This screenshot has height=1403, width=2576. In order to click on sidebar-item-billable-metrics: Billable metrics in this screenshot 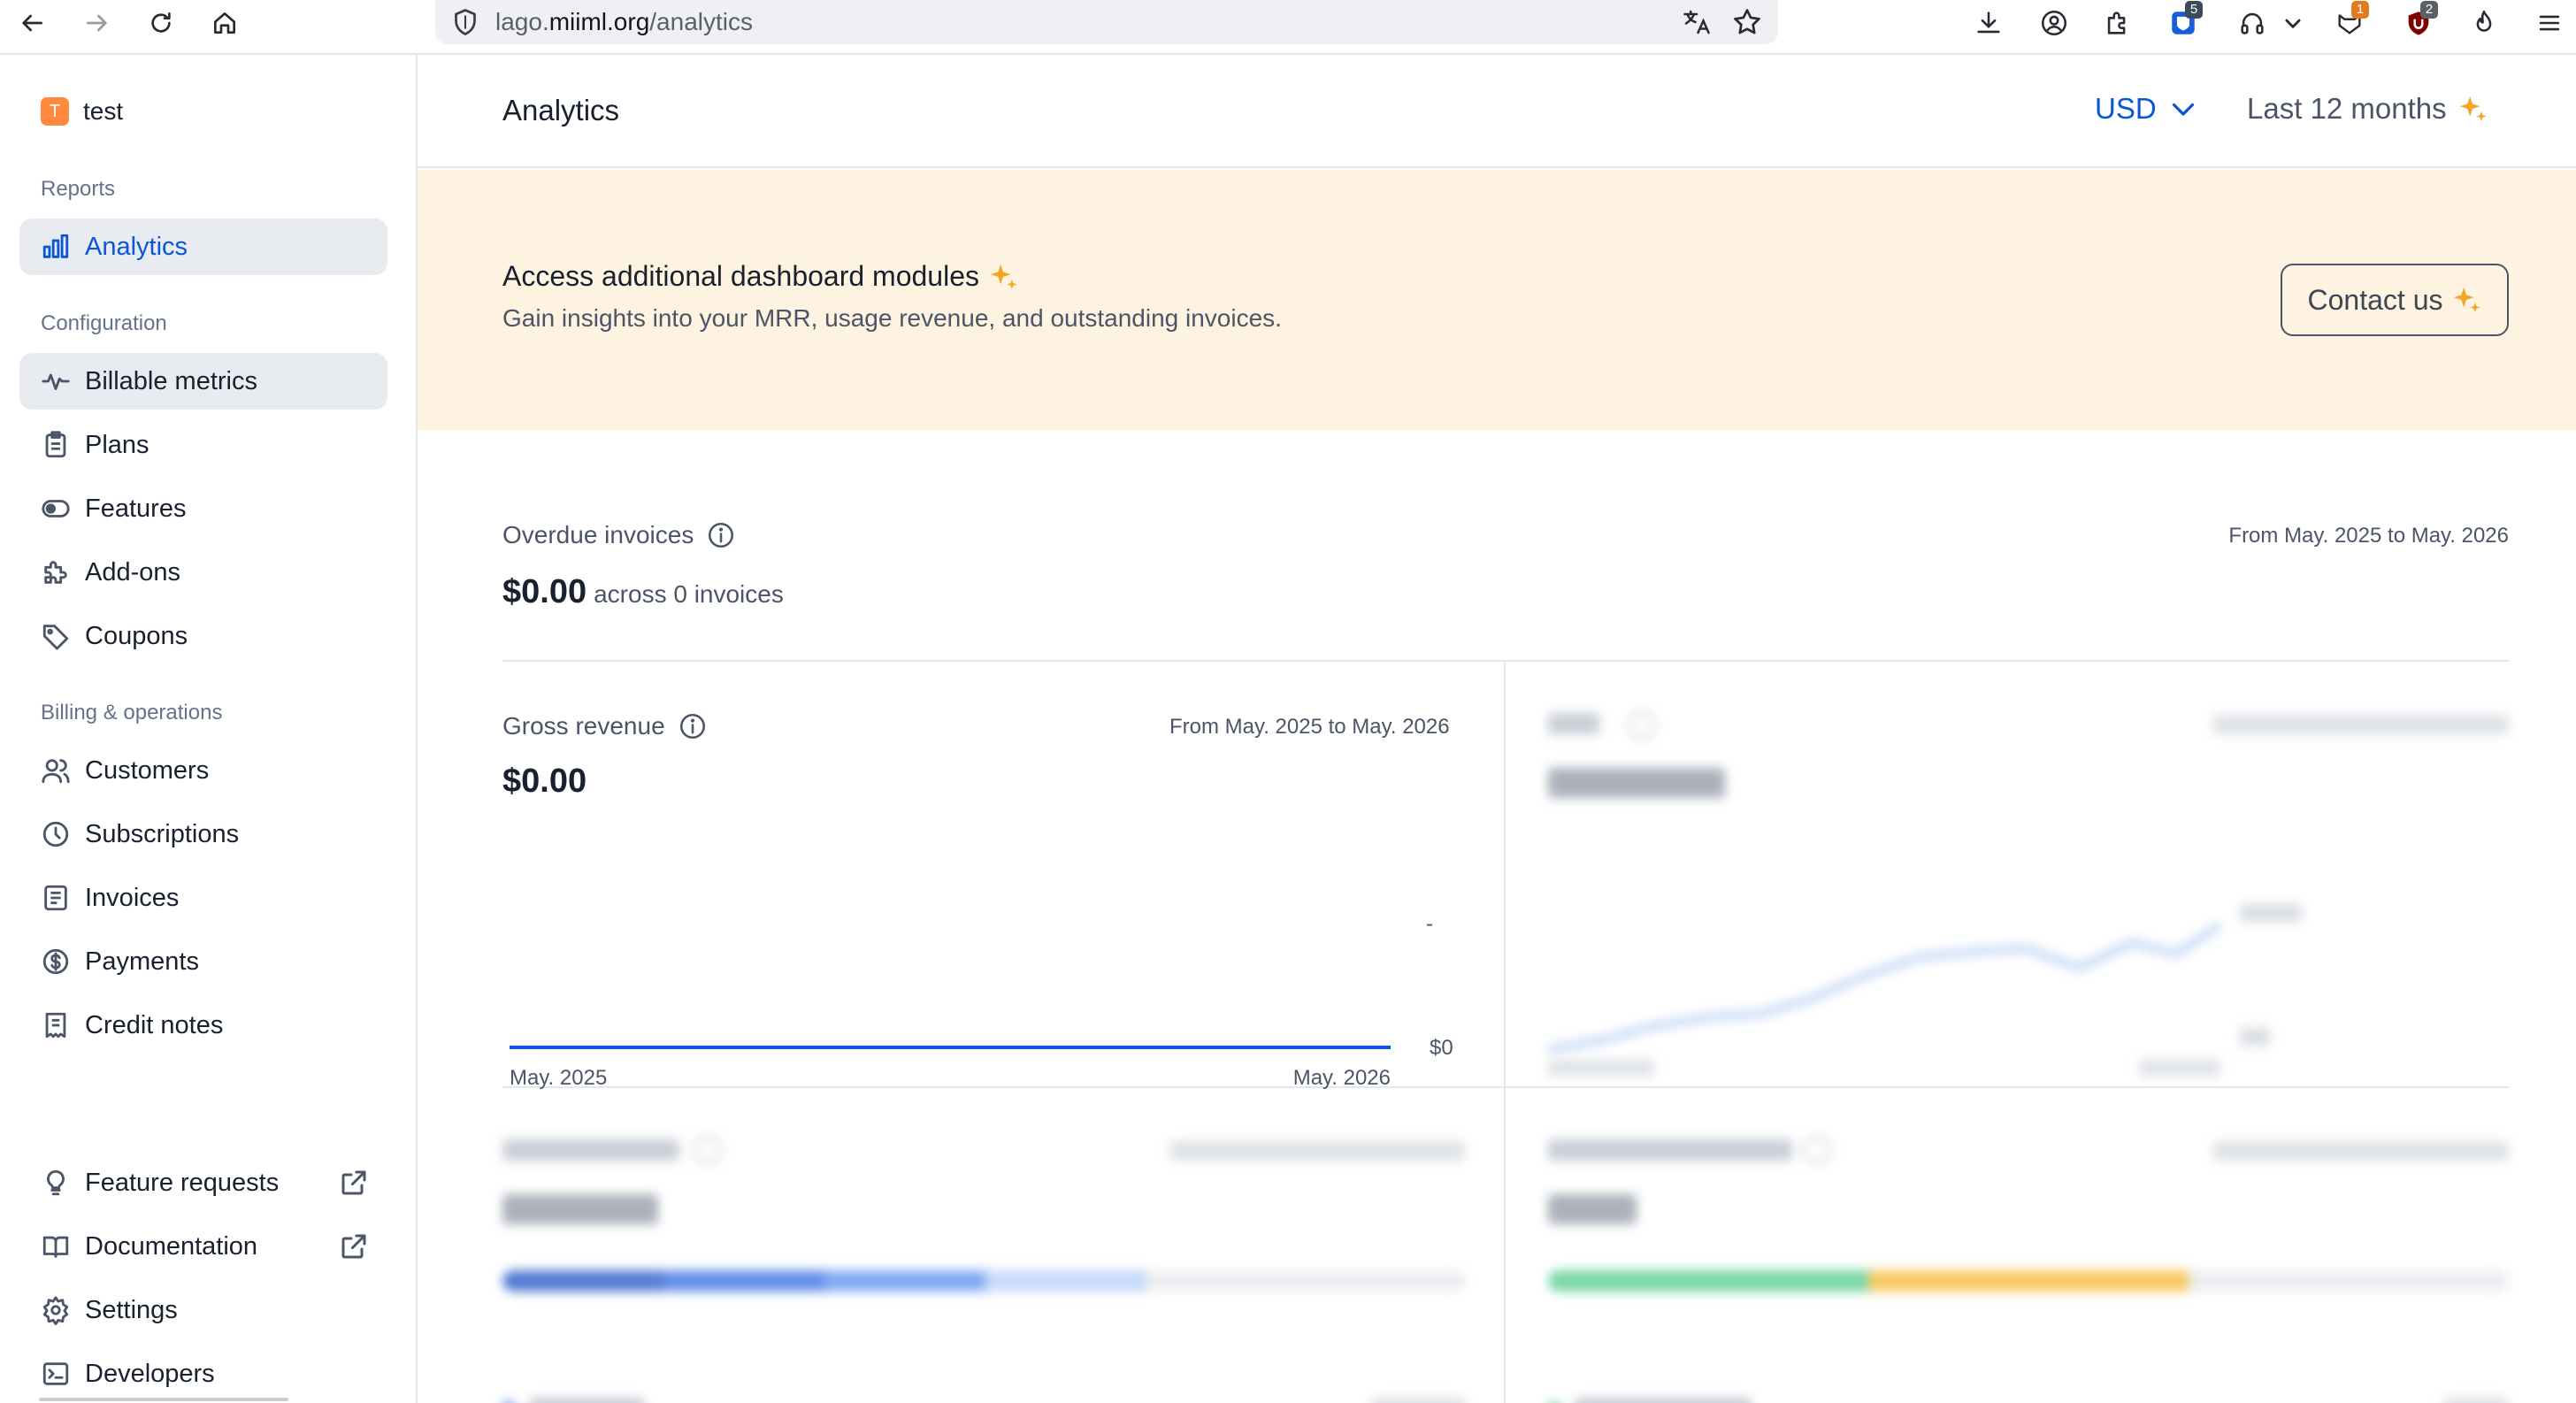, I will do `click(203, 381)`.